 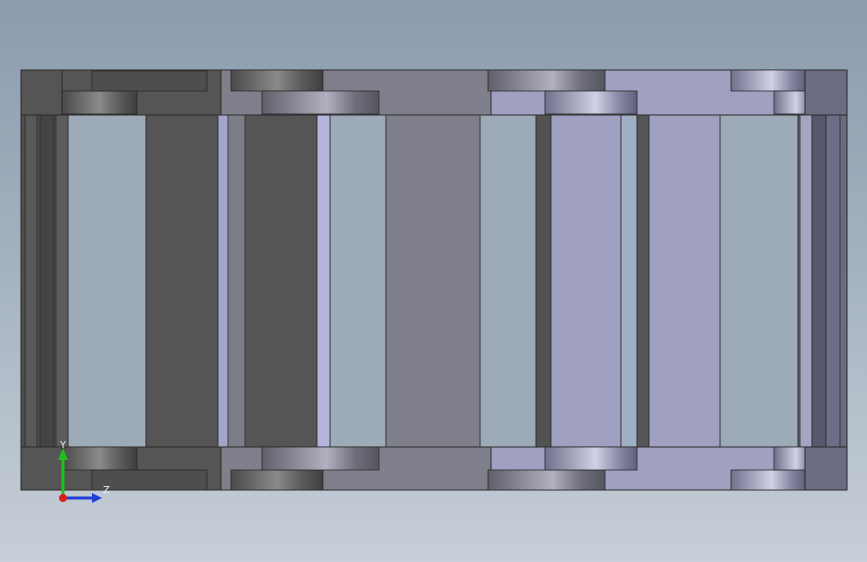 I want to click on triad-z-label: Z, so click(x=106, y=490).